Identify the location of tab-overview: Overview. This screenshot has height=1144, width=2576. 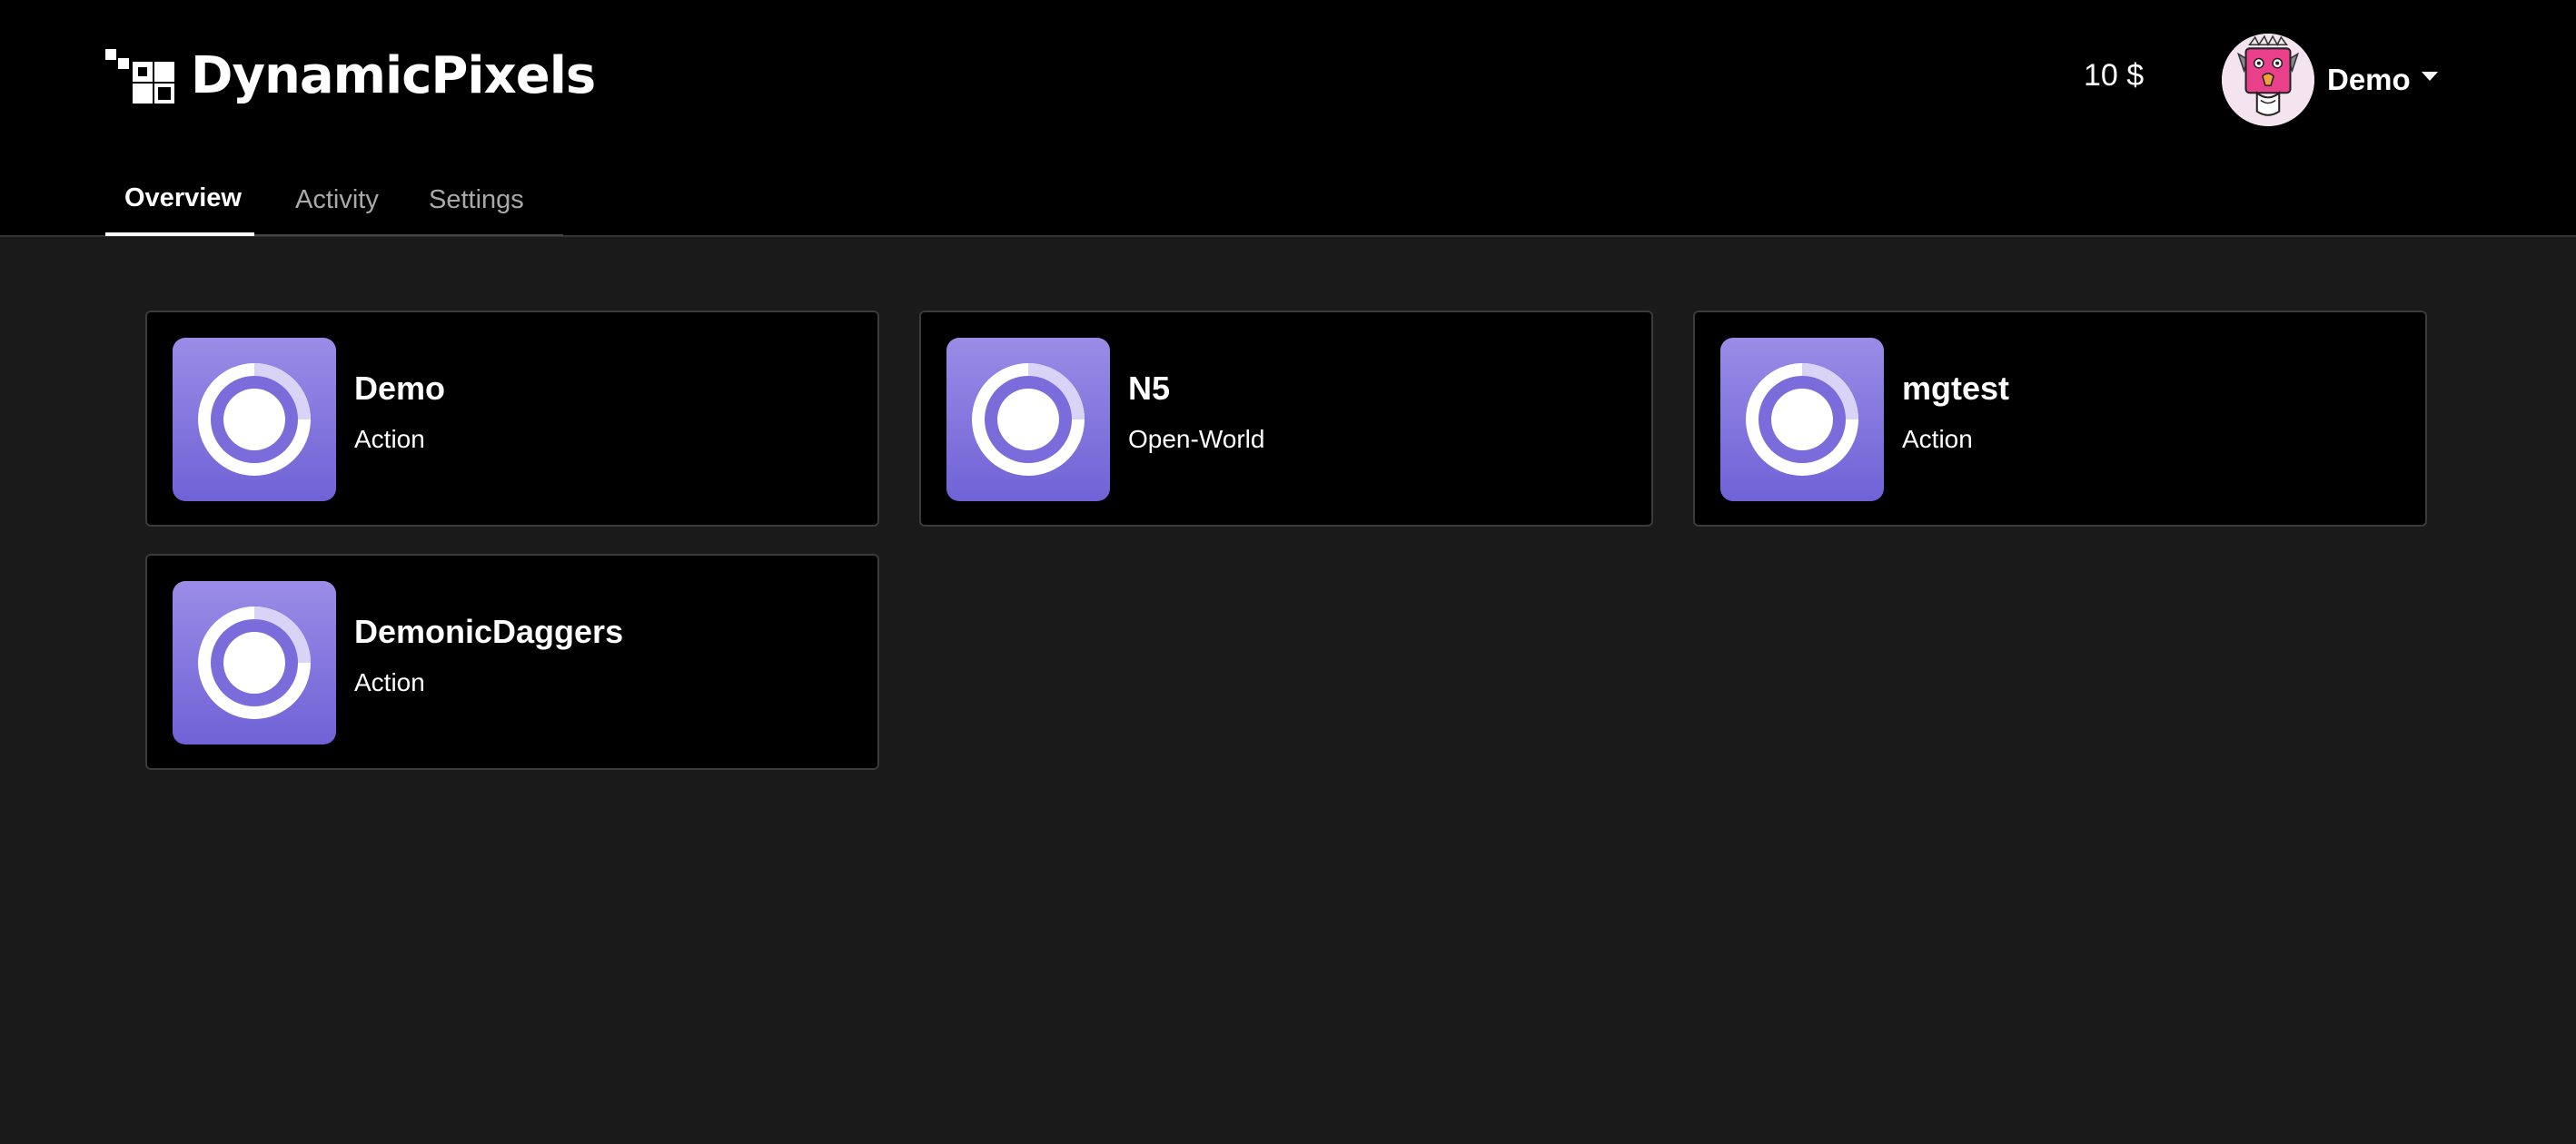
(179, 204).